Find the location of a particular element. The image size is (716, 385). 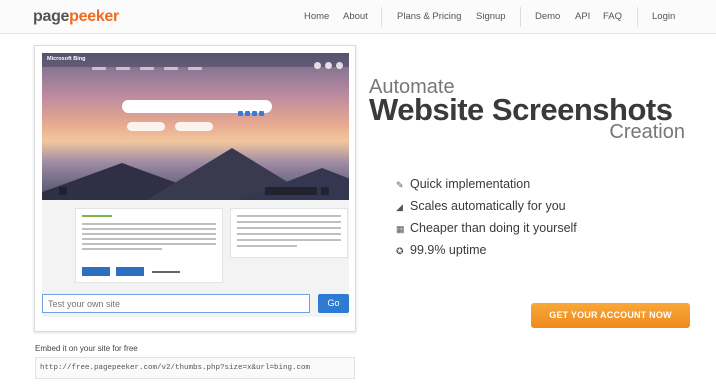

logo-part-1: page is located at coordinates (51, 16).